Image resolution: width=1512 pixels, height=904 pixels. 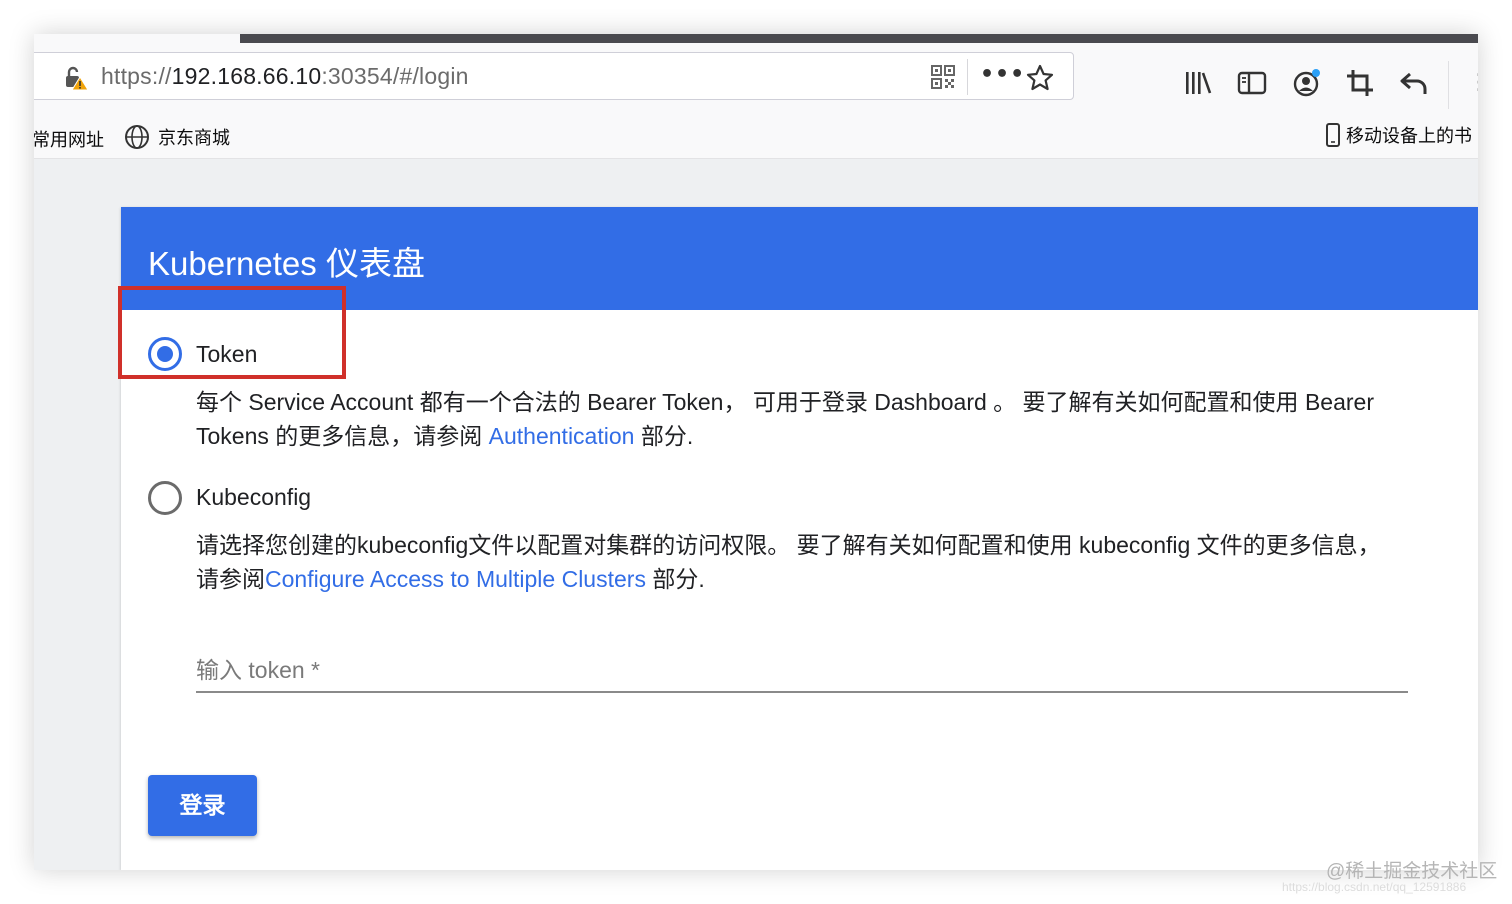 I want to click on tab-strip, so click(x=859, y=38).